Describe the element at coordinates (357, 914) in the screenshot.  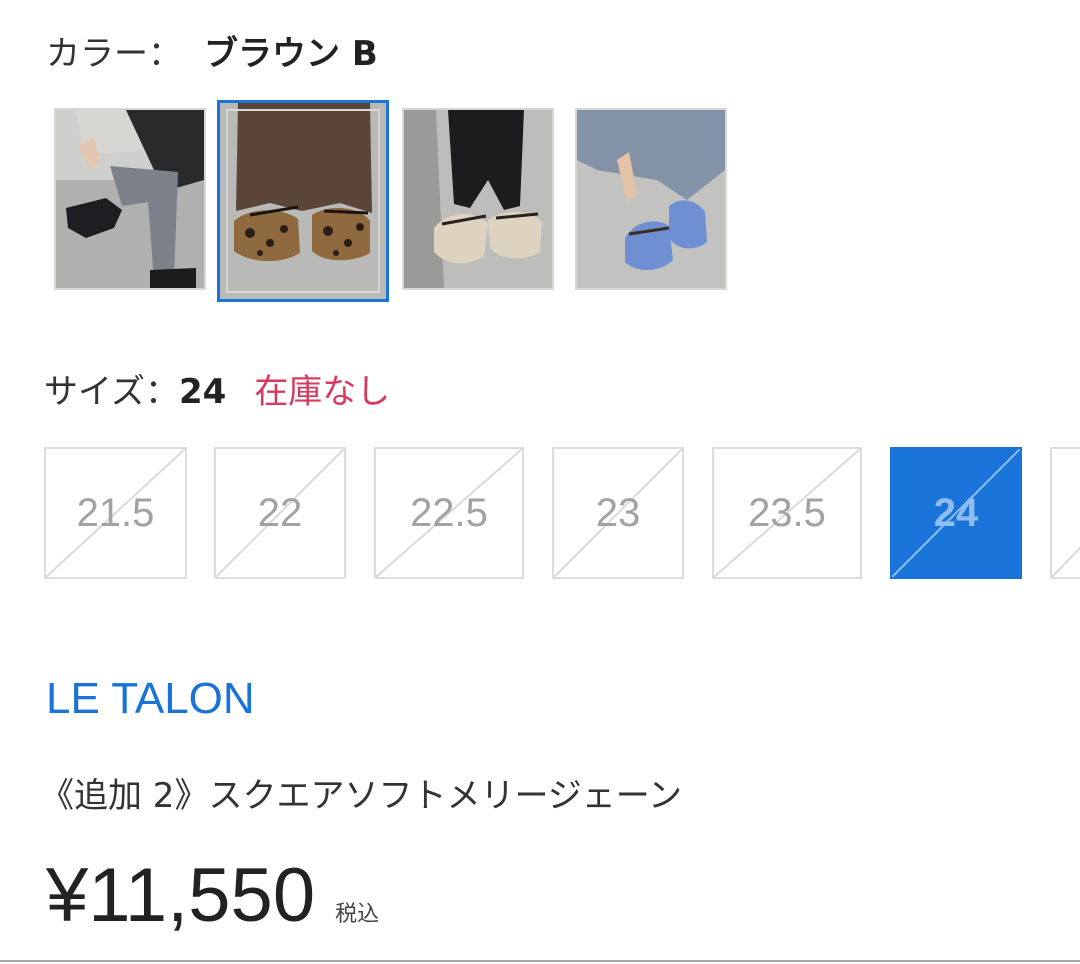
I see `tax-note: 税込` at that location.